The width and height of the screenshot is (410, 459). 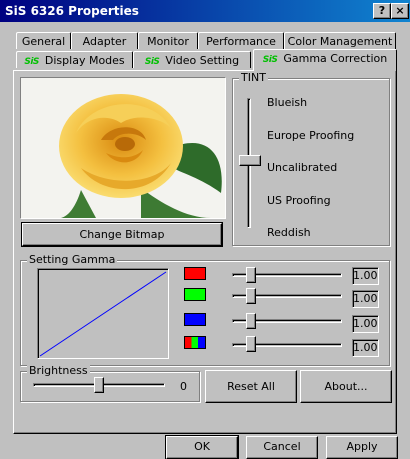 What do you see at coordinates (202, 60) in the screenshot?
I see `tab-label: Video Setting` at bounding box center [202, 60].